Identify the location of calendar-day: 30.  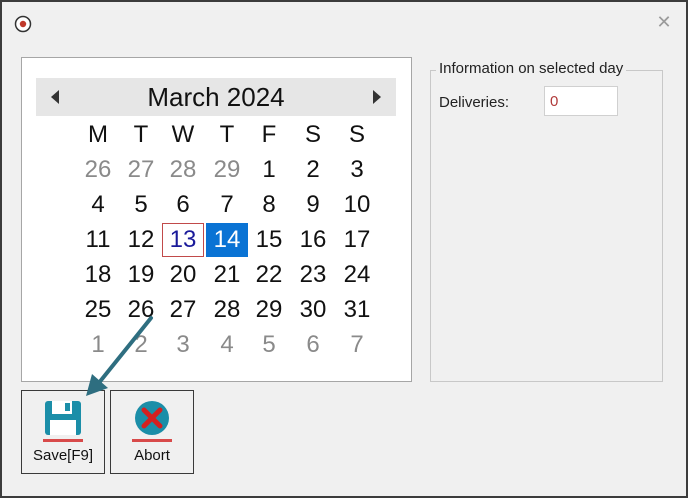
(313, 310).